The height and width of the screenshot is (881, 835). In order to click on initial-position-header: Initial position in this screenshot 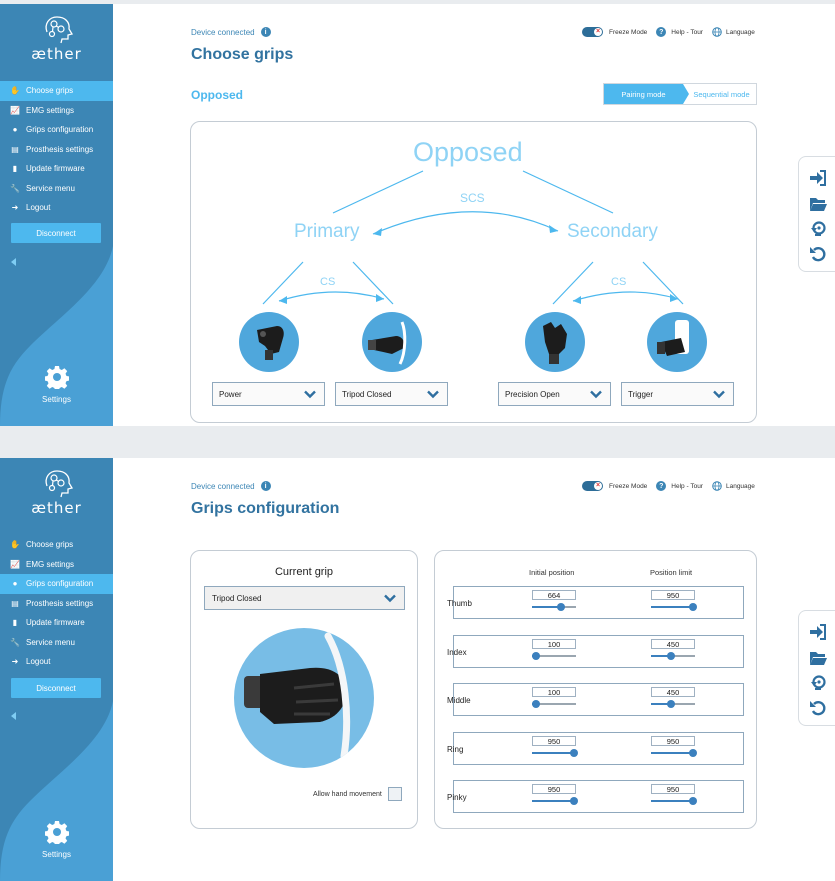, I will do `click(552, 572)`.